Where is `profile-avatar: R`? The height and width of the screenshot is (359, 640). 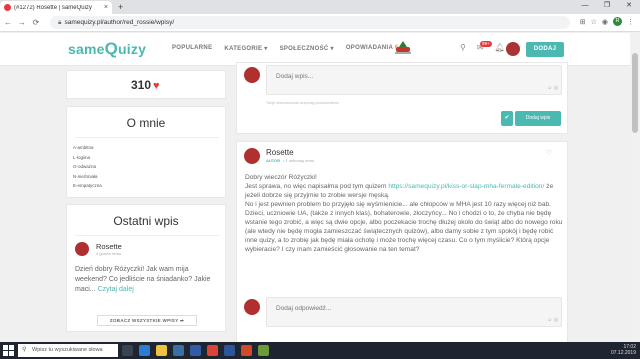
profile-avatar: R is located at coordinates (617, 21).